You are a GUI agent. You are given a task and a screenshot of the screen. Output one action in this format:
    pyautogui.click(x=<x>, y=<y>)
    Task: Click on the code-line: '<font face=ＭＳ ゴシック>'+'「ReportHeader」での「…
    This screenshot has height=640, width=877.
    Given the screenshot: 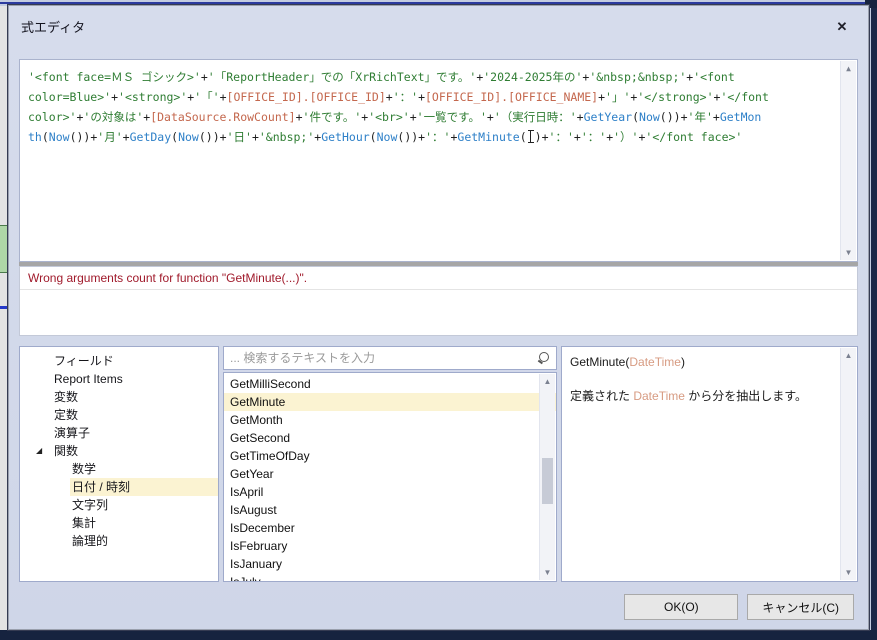 What is the action you would take?
    pyautogui.click(x=430, y=77)
    